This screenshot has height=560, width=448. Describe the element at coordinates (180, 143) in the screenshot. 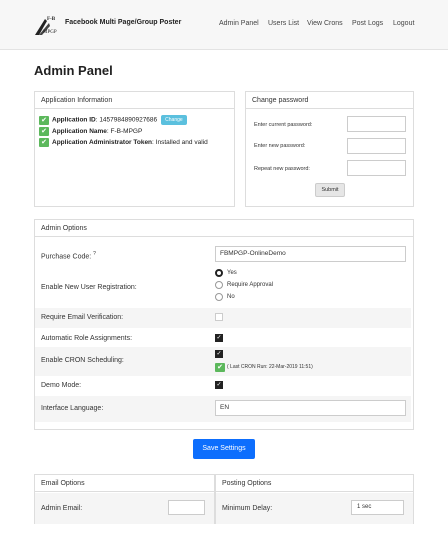

I see `app-token-value: : Installed and valid` at that location.